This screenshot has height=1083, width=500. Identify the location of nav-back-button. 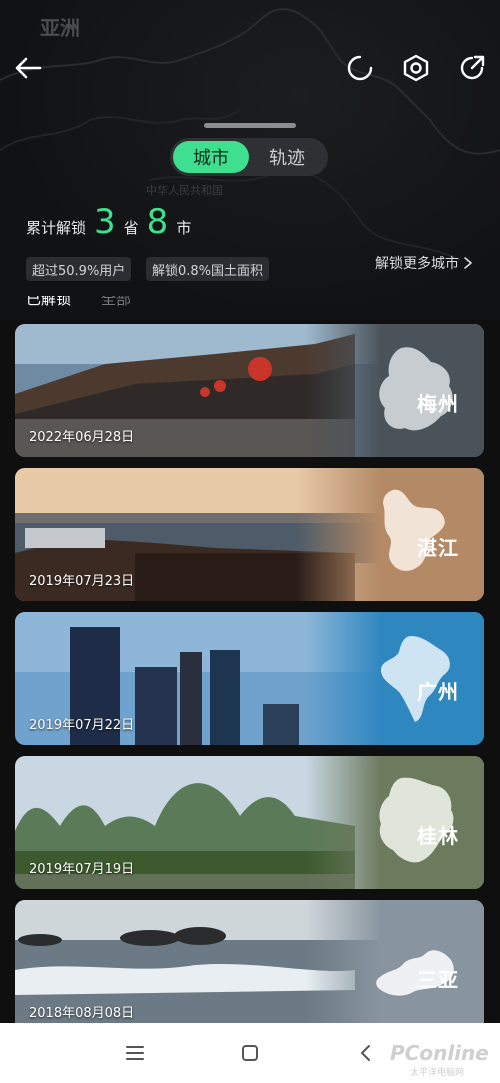
(365, 1053).